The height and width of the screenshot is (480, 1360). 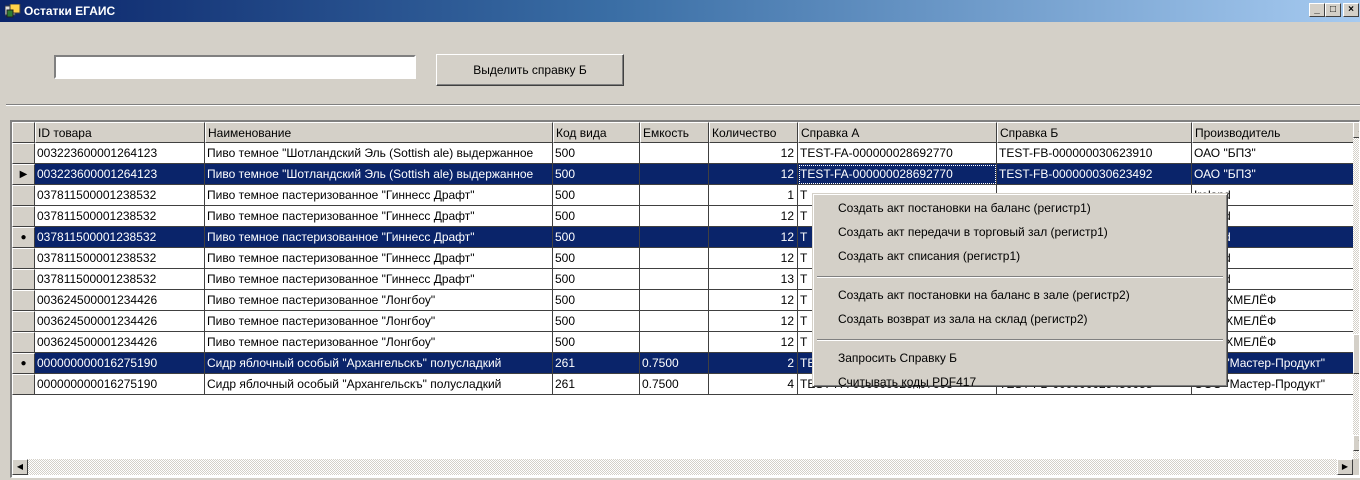 I want to click on scroll-left-button: ◀, so click(x=20, y=467).